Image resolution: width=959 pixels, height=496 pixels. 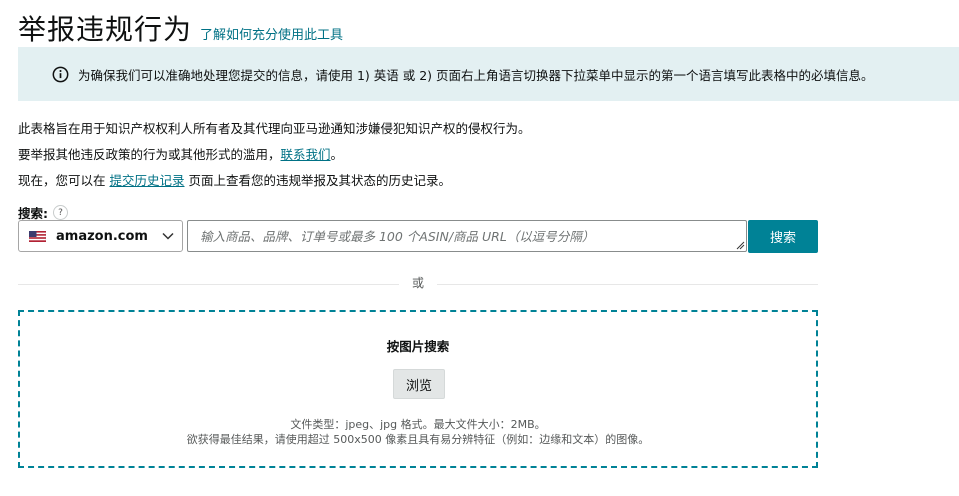 I want to click on header: 举报违规行为 了解如何充分使用此工具, so click(x=180, y=28).